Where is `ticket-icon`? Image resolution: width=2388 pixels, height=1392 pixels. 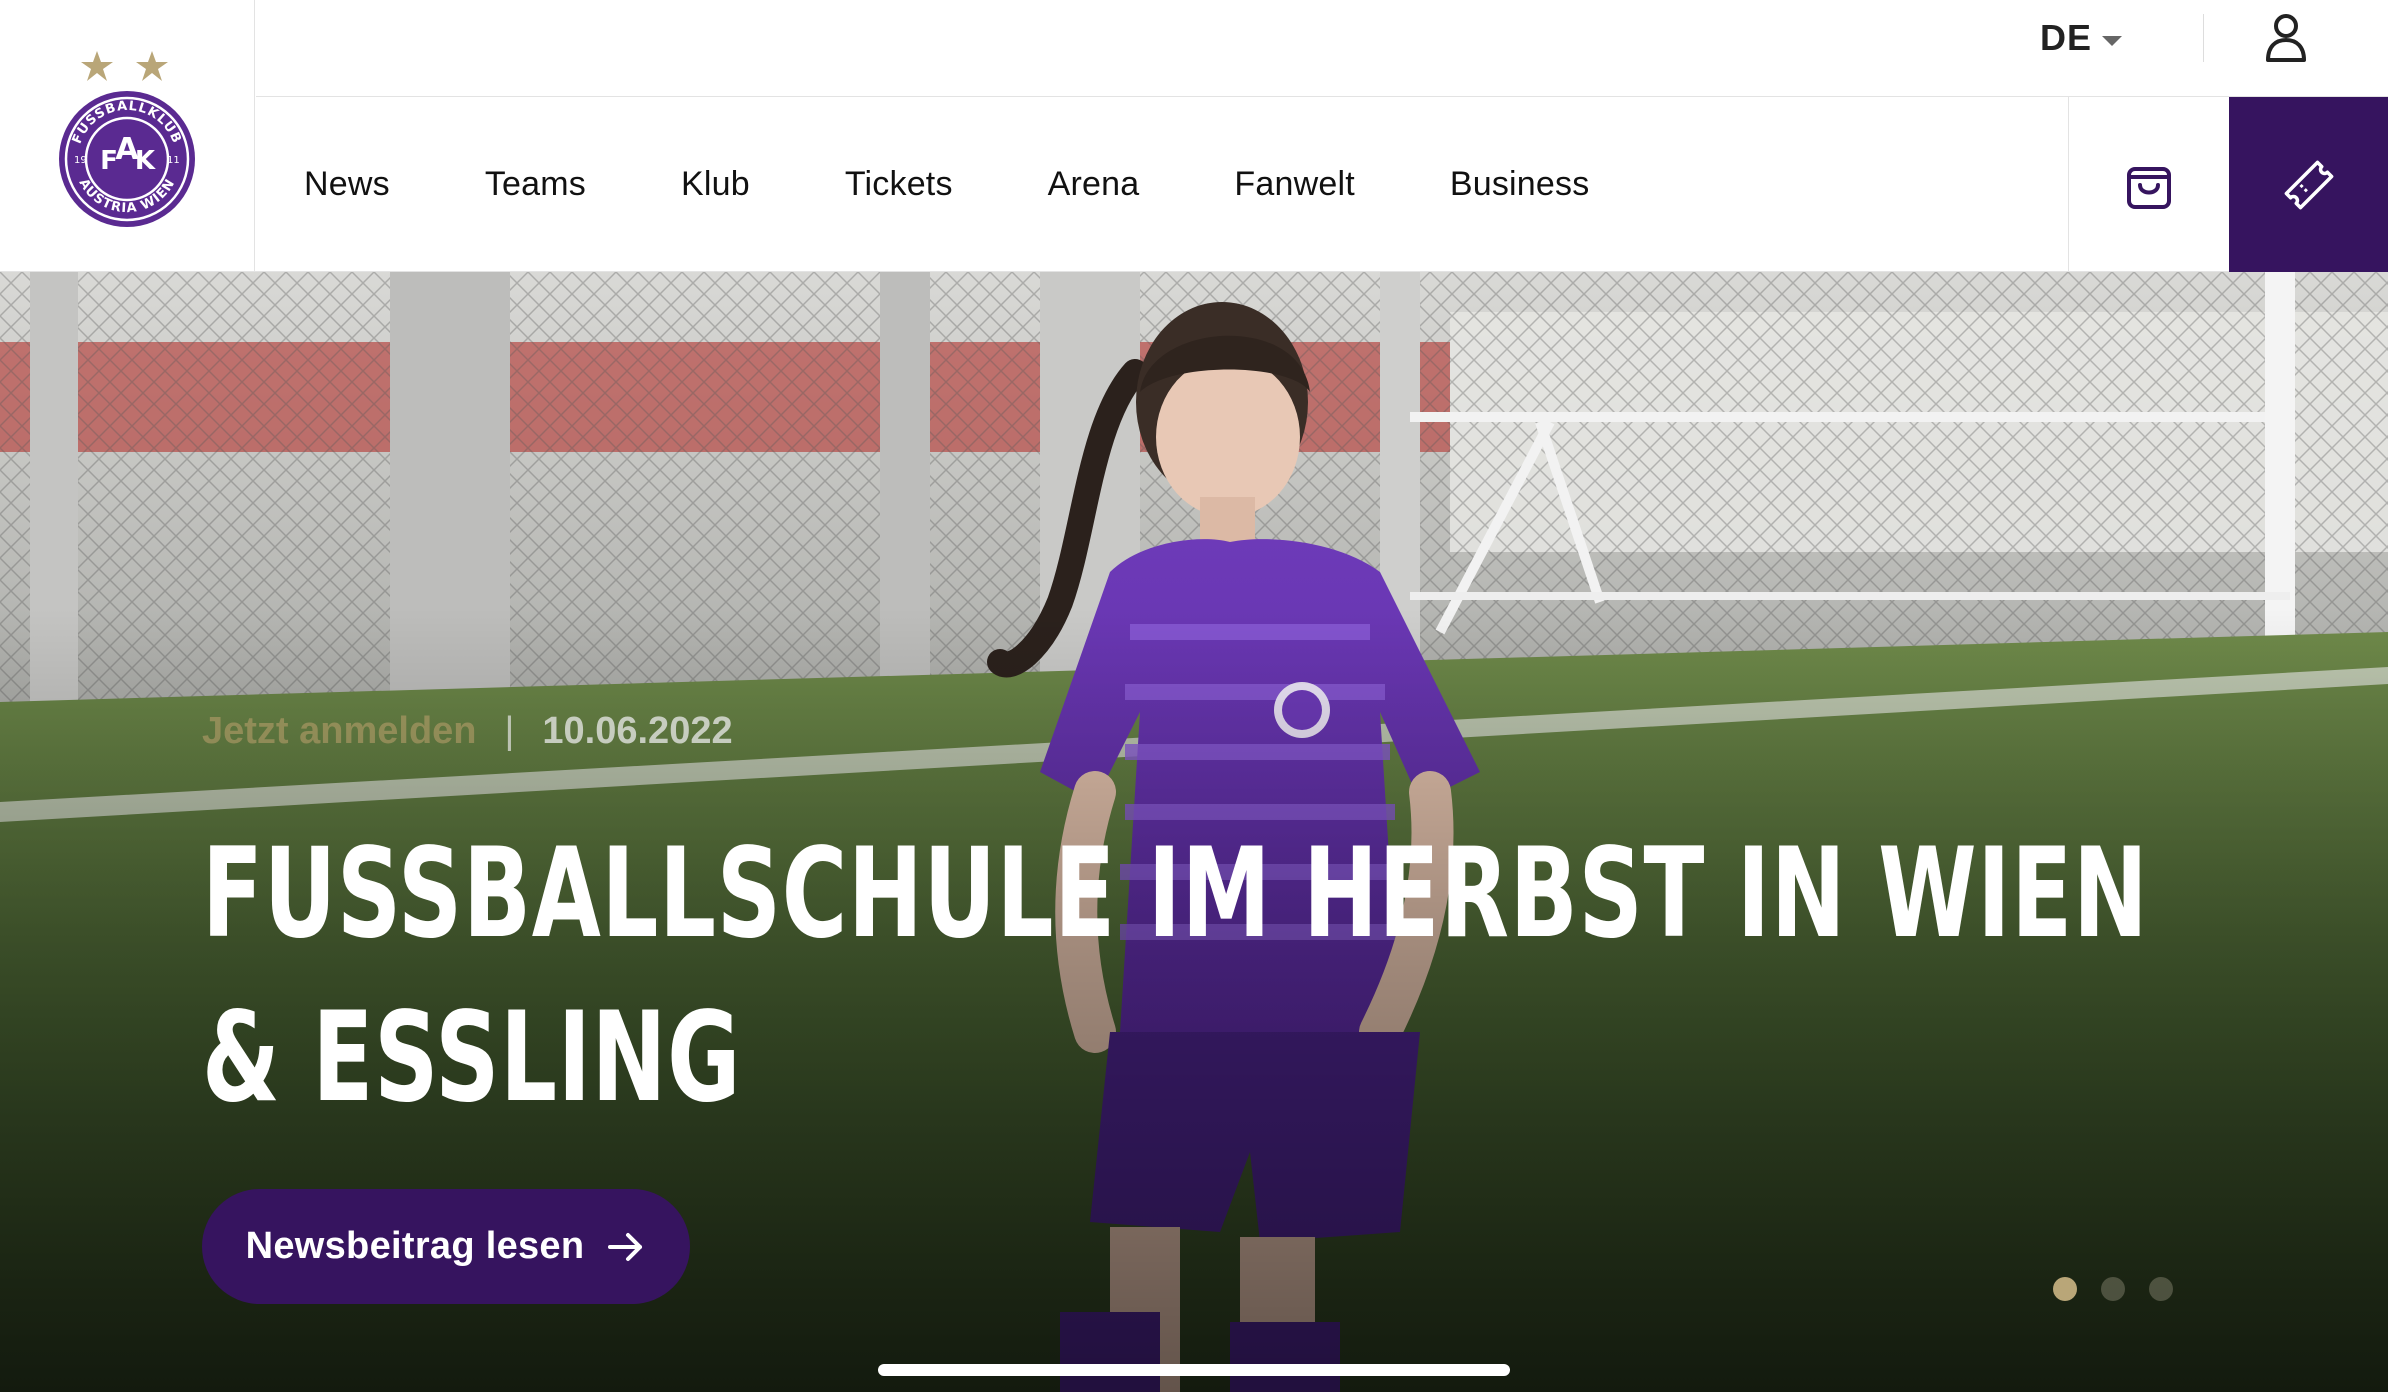 ticket-icon is located at coordinates (2308, 184).